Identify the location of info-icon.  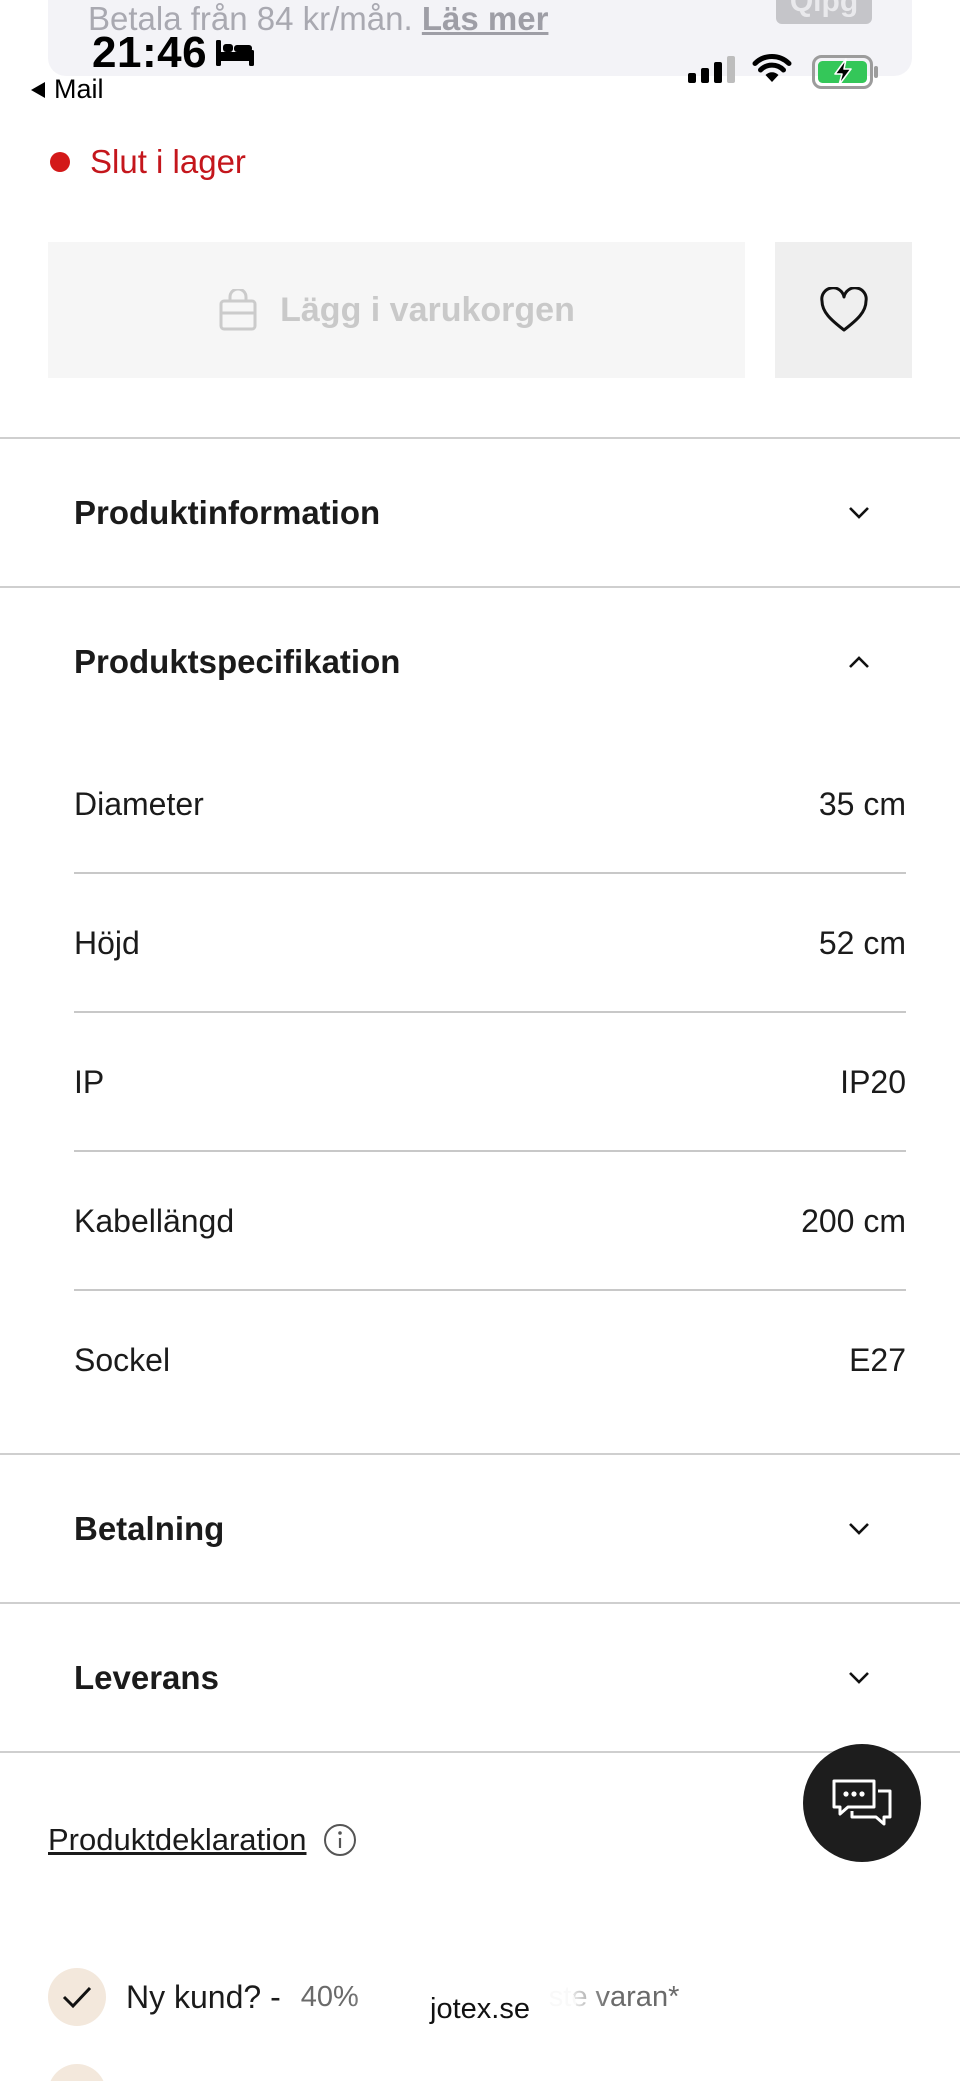
(340, 1840).